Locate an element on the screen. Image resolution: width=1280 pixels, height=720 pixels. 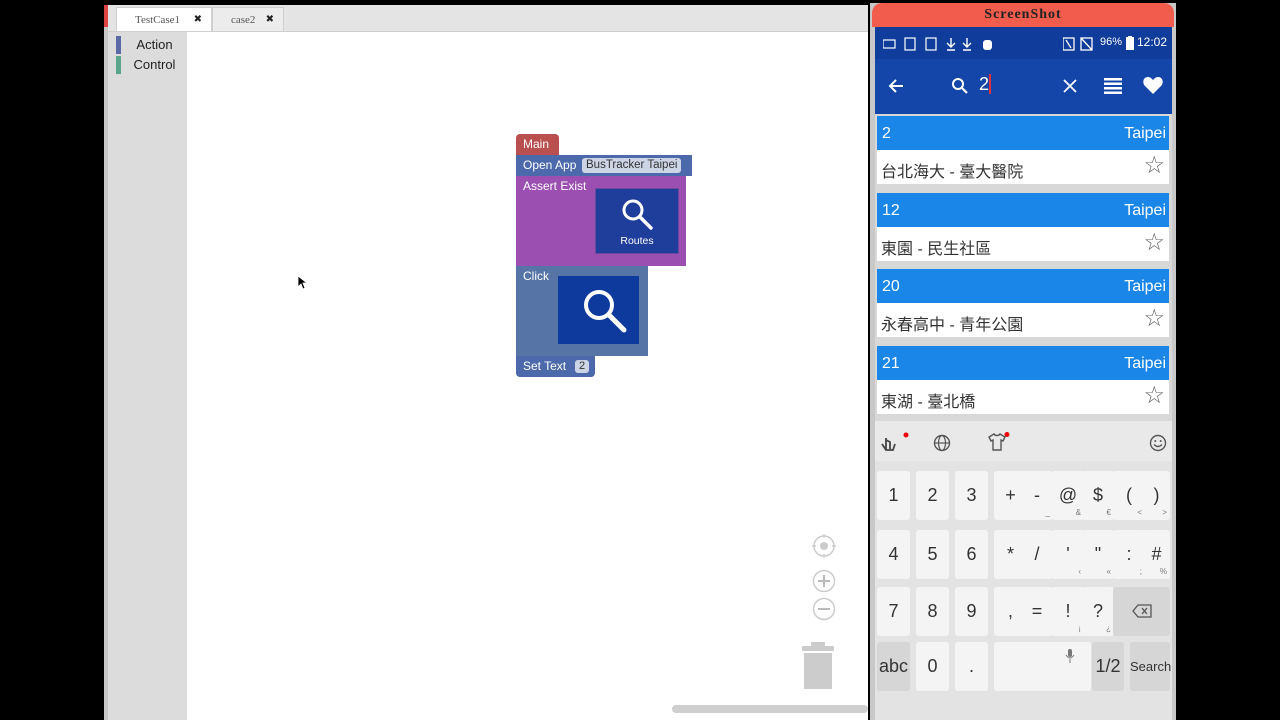
app-name-field: BusTracker Taipei is located at coordinates (632, 165).